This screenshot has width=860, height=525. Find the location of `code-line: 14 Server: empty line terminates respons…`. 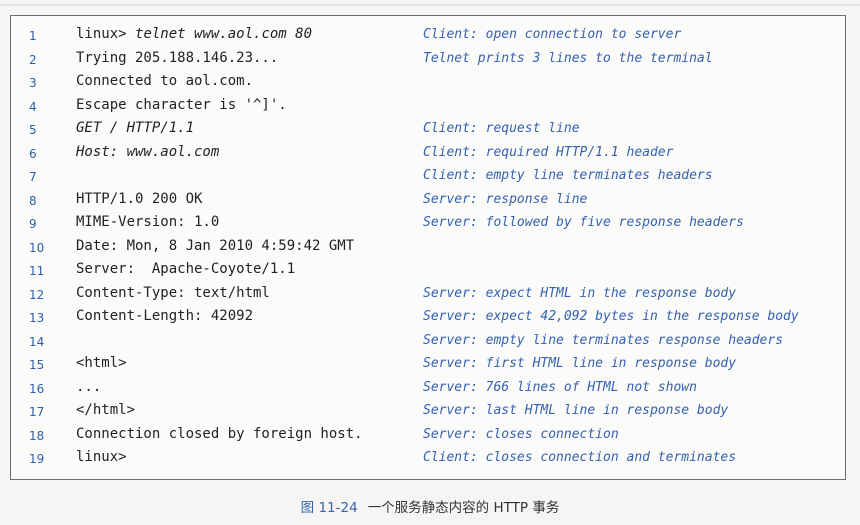

code-line: 14 Server: empty line terminates respons… is located at coordinates (428, 341).